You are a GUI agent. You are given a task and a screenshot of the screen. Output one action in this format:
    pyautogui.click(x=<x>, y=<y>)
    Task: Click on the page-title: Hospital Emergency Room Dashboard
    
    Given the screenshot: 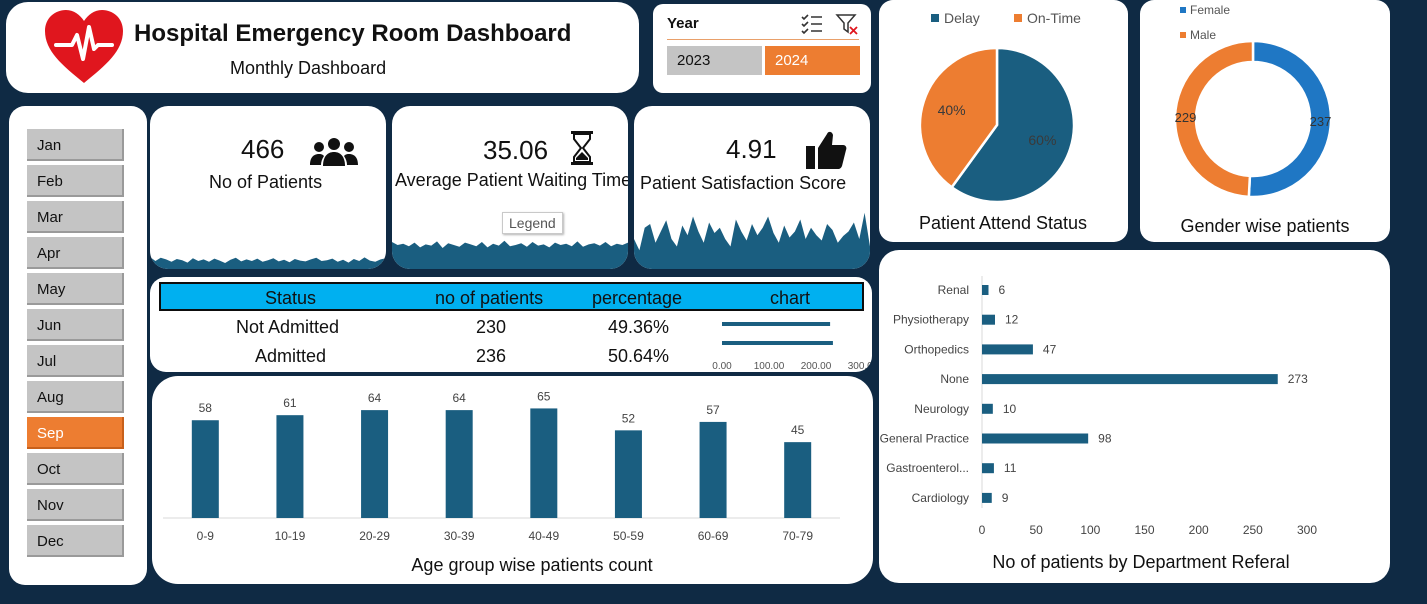 What is the action you would take?
    pyautogui.click(x=353, y=33)
    